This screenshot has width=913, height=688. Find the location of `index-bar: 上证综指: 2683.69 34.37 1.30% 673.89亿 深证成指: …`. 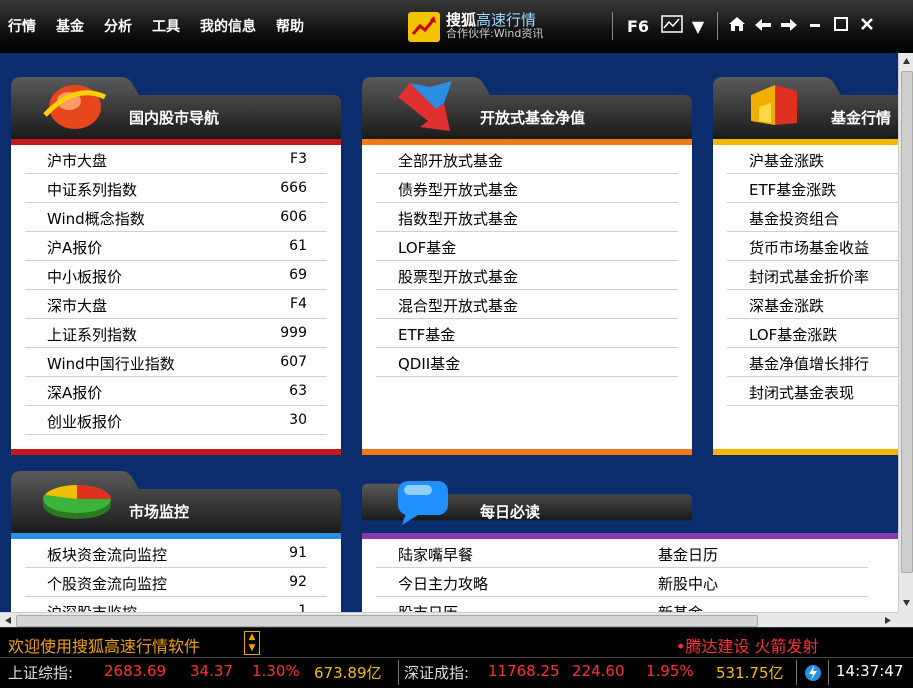

index-bar: 上证综指: 2683.69 34.37 1.30% 673.89亿 深证成指: … is located at coordinates (456, 672).